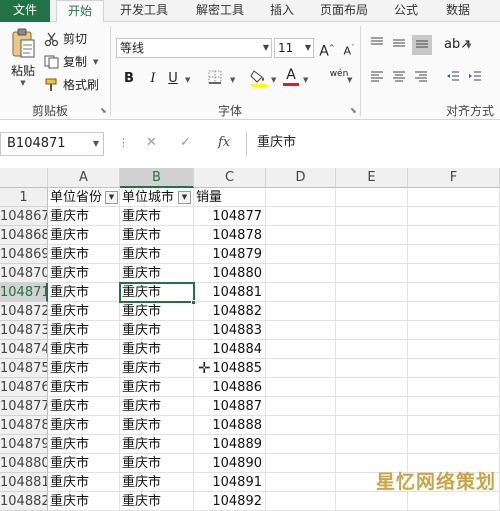 Image resolution: width=500 pixels, height=511 pixels. I want to click on enter-button: ✓, so click(185, 142).